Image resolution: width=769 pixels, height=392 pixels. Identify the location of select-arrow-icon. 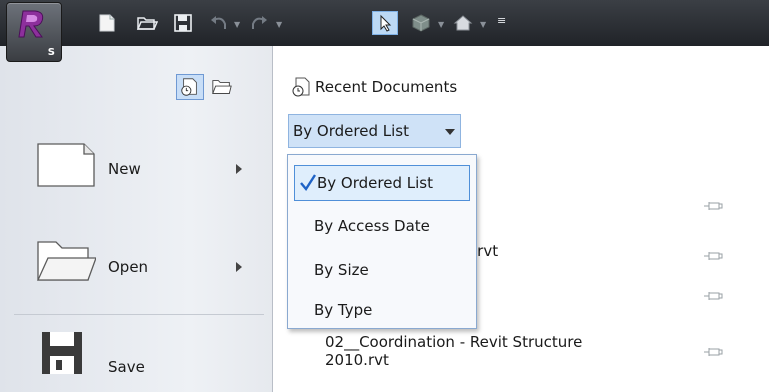
(386, 23).